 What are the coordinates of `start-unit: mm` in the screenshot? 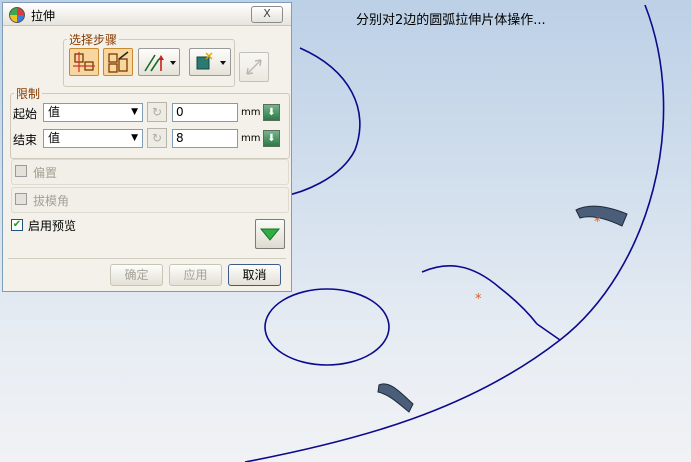 It's located at (251, 112).